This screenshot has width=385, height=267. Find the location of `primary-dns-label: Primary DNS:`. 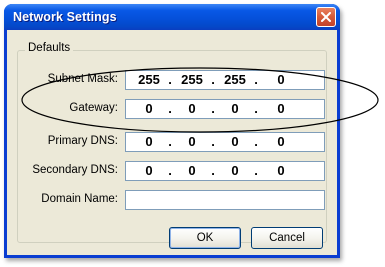

primary-dns-label: Primary DNS: is located at coordinates (82, 141).